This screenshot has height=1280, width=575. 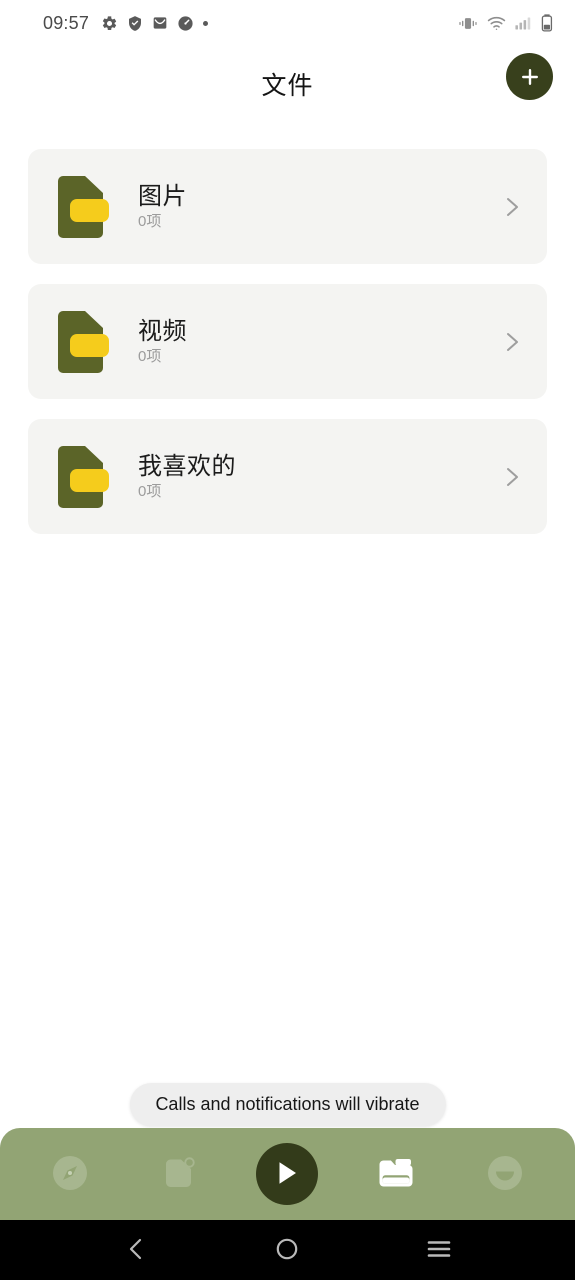 What do you see at coordinates (287, 476) in the screenshot?
I see `list-item: 我喜欢的 0项` at bounding box center [287, 476].